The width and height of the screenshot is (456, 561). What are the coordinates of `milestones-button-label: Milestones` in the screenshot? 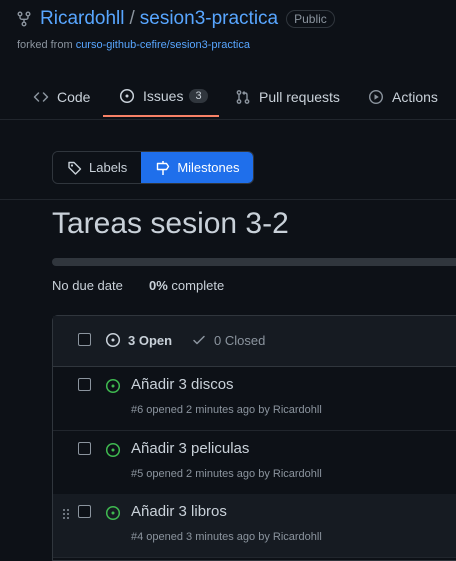 It's located at (208, 167).